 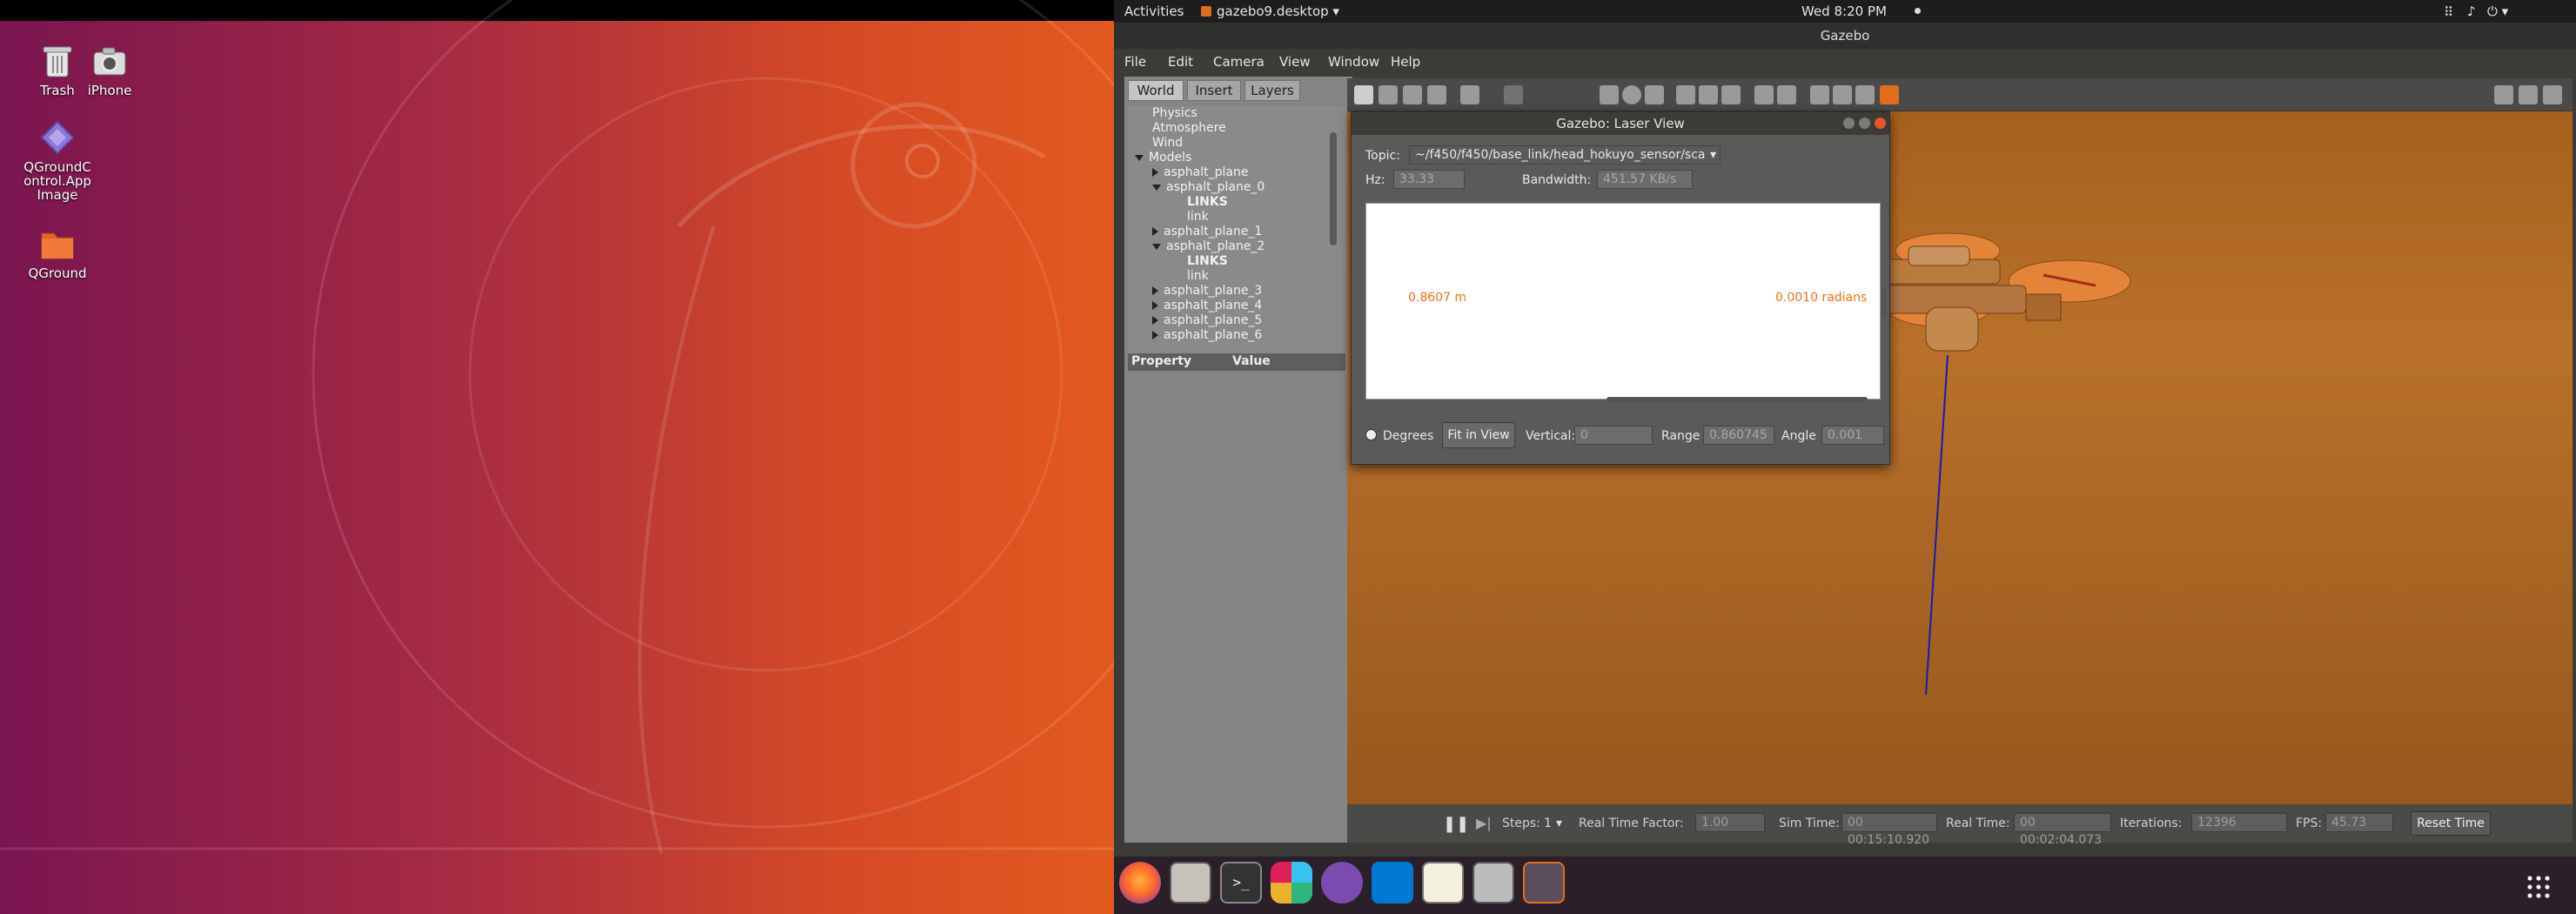 I want to click on reset-time-button: Reset Time, so click(x=2451, y=823).